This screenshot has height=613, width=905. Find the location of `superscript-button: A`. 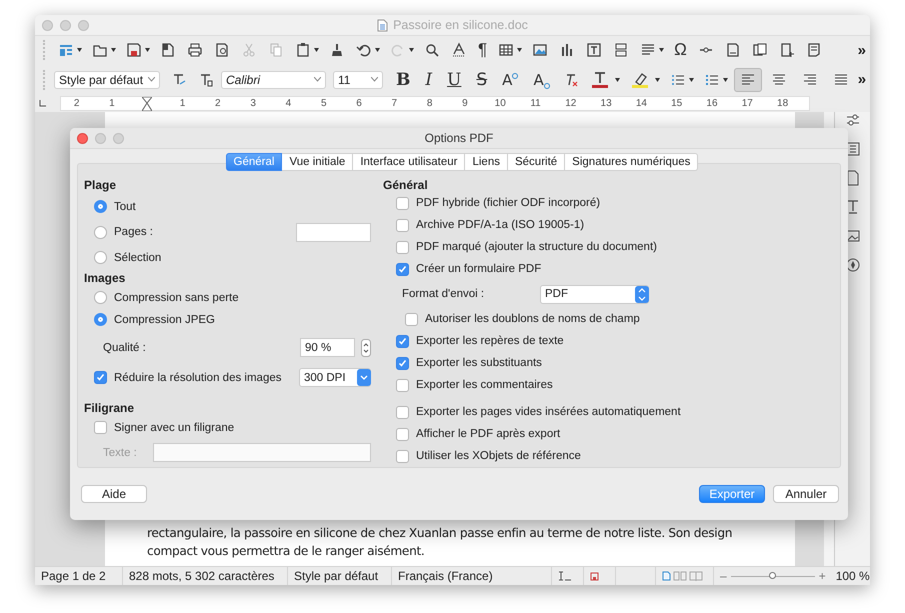

superscript-button: A is located at coordinates (510, 79).